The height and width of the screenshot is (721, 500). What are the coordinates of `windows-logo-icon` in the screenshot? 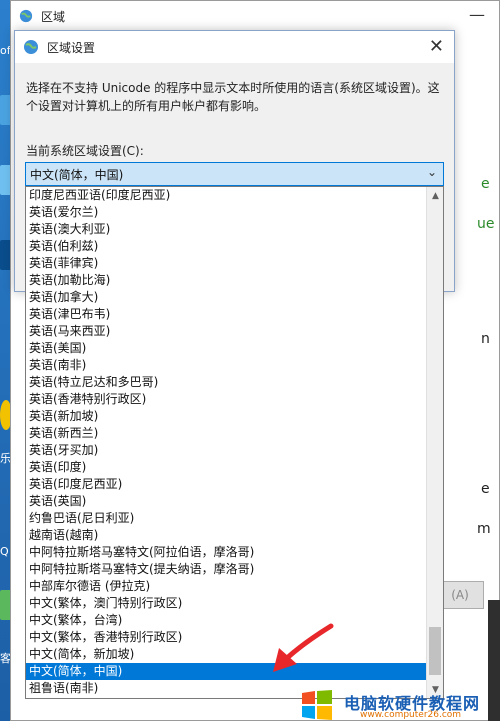 It's located at (317, 705).